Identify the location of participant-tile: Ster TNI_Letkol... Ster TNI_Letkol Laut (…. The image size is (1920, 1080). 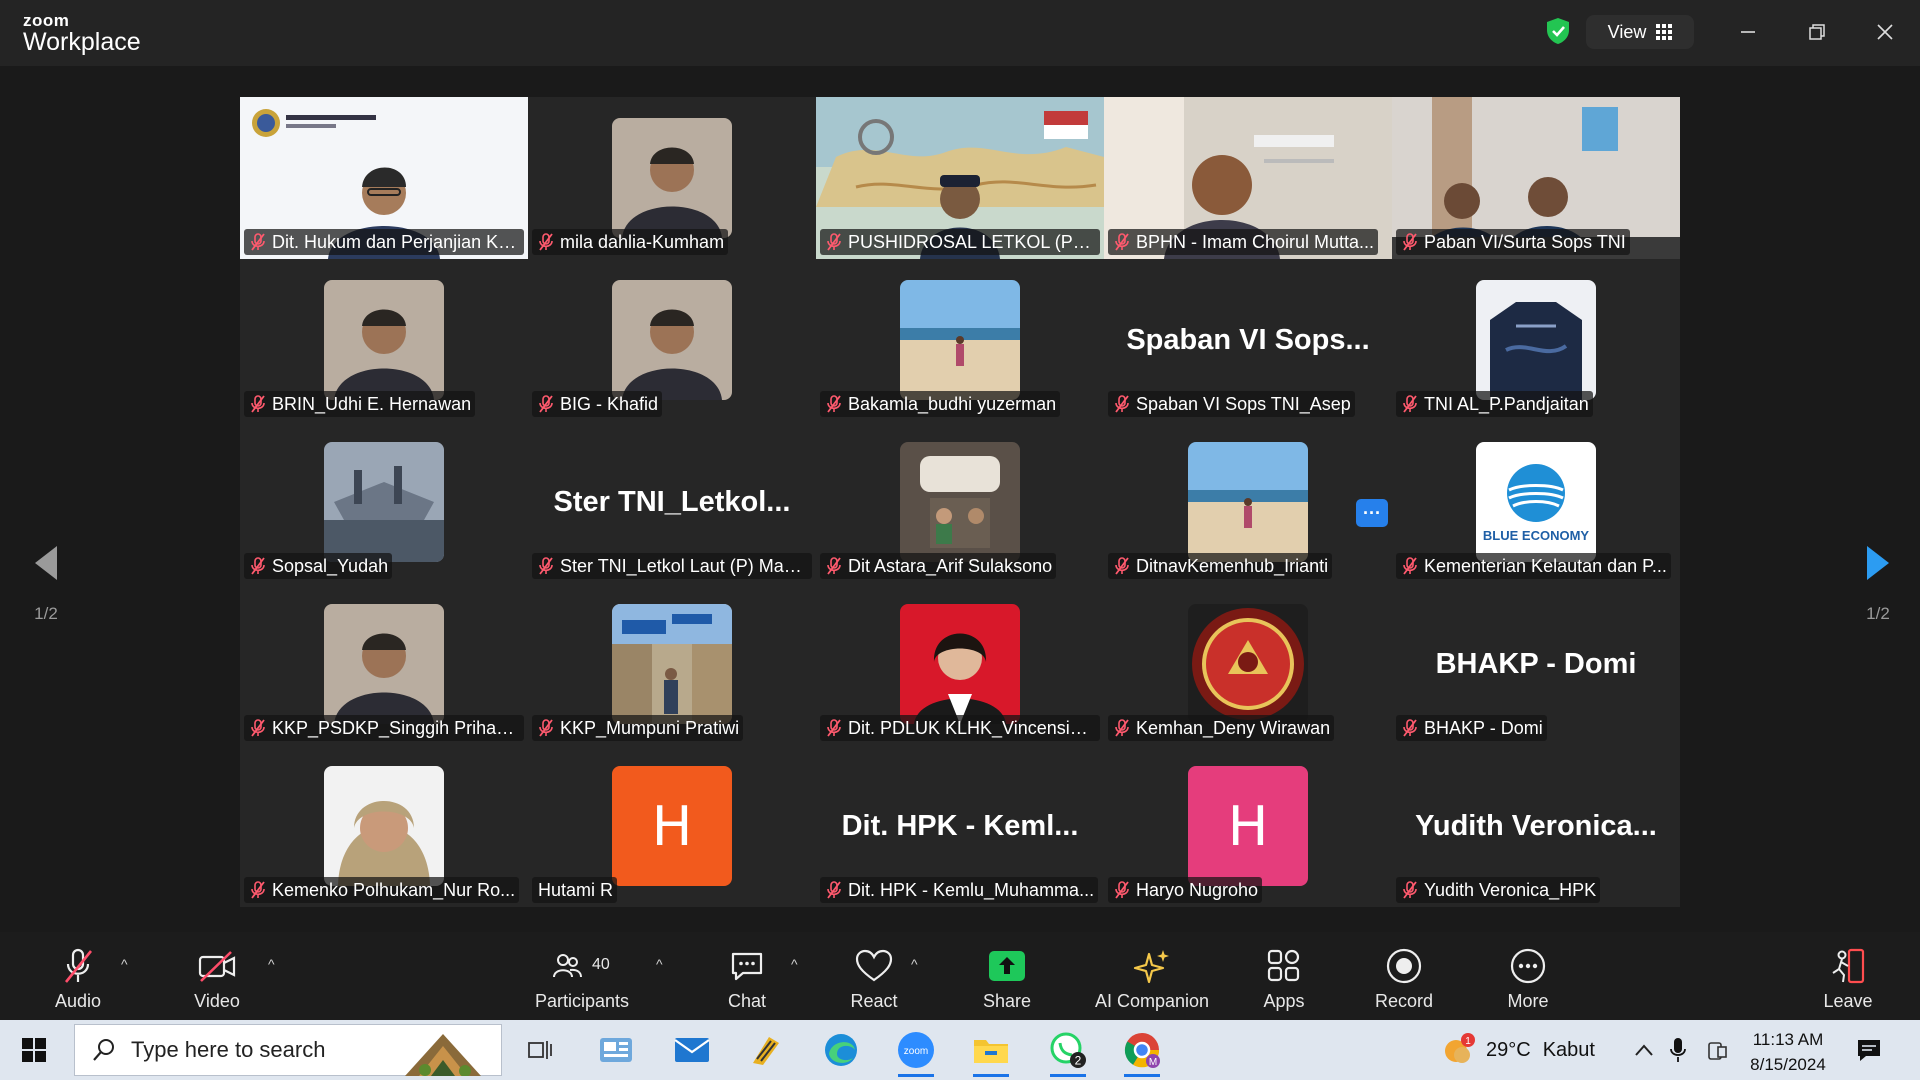
(672, 502).